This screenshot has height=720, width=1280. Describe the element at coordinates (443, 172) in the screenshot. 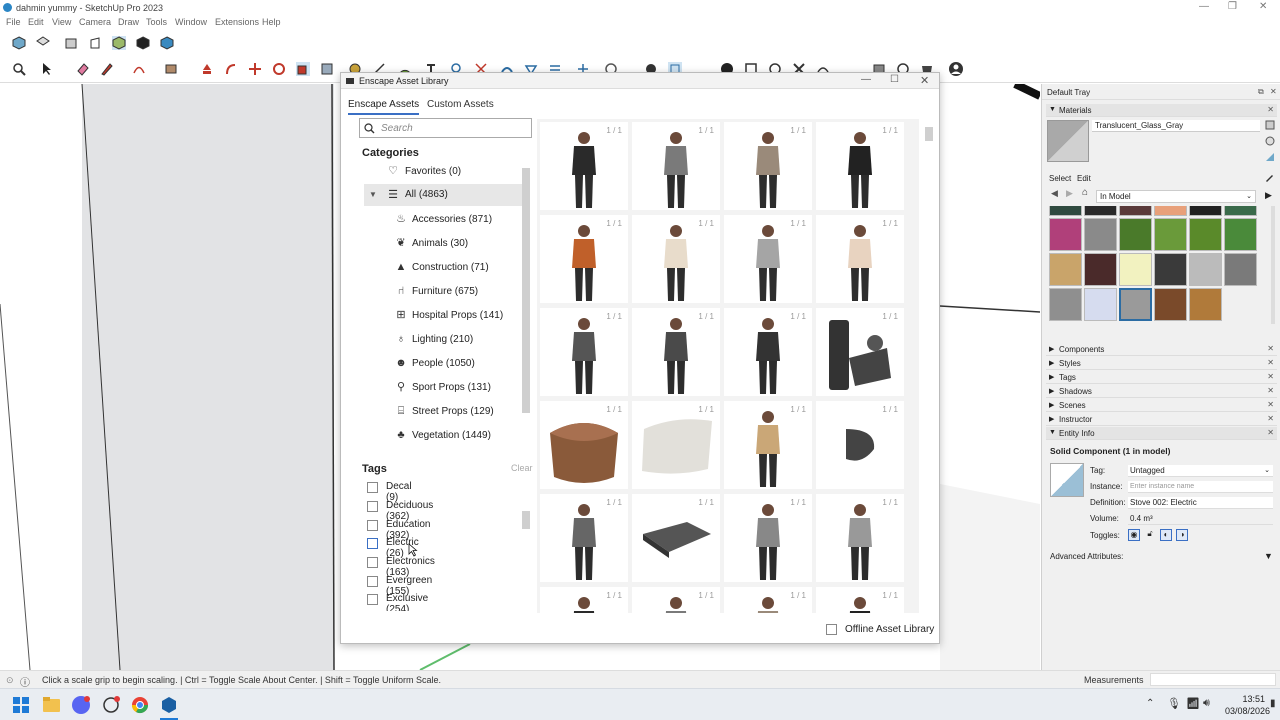

I see `category-favorites: ♡ Favorites (0)` at that location.